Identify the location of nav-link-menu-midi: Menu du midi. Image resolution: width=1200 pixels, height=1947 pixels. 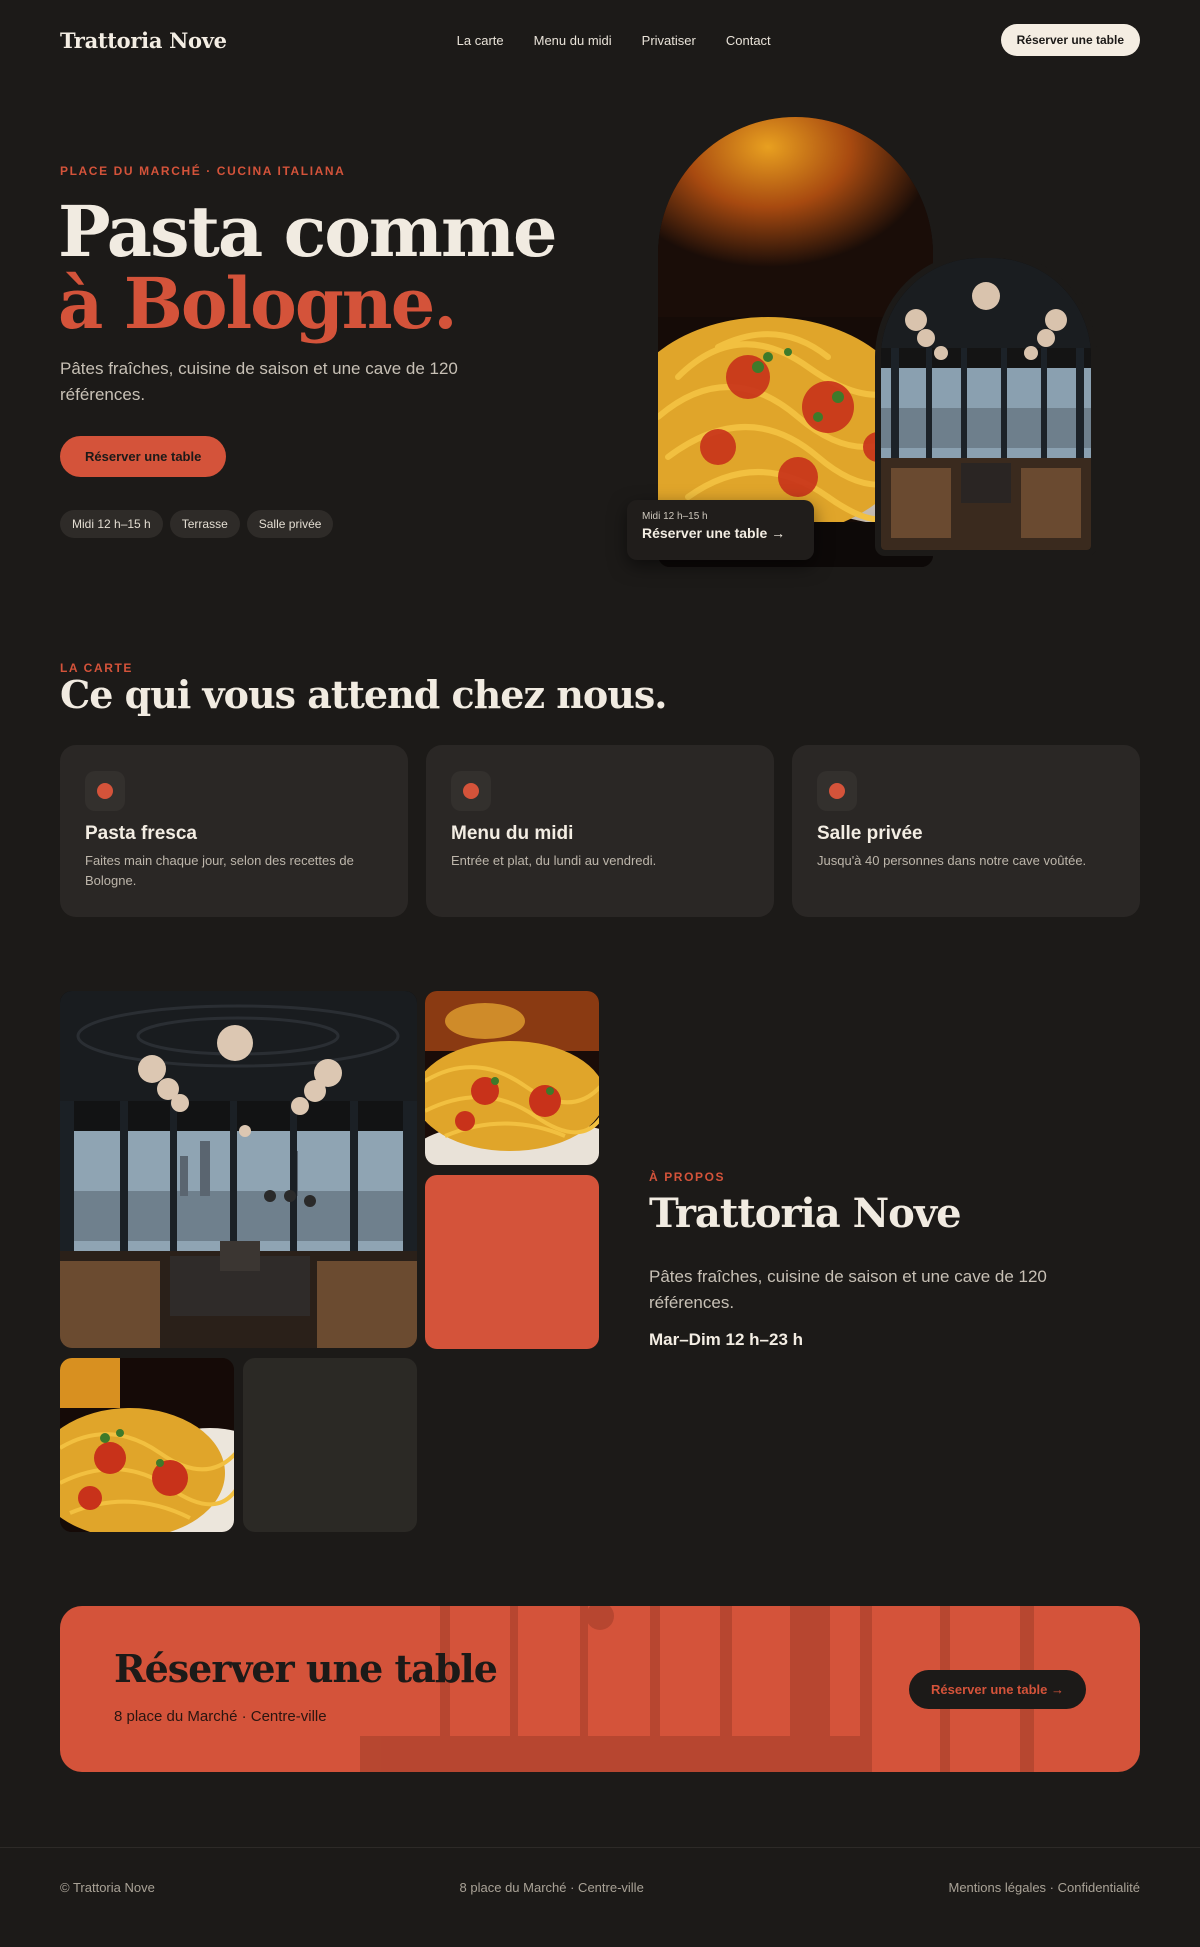
(573, 40).